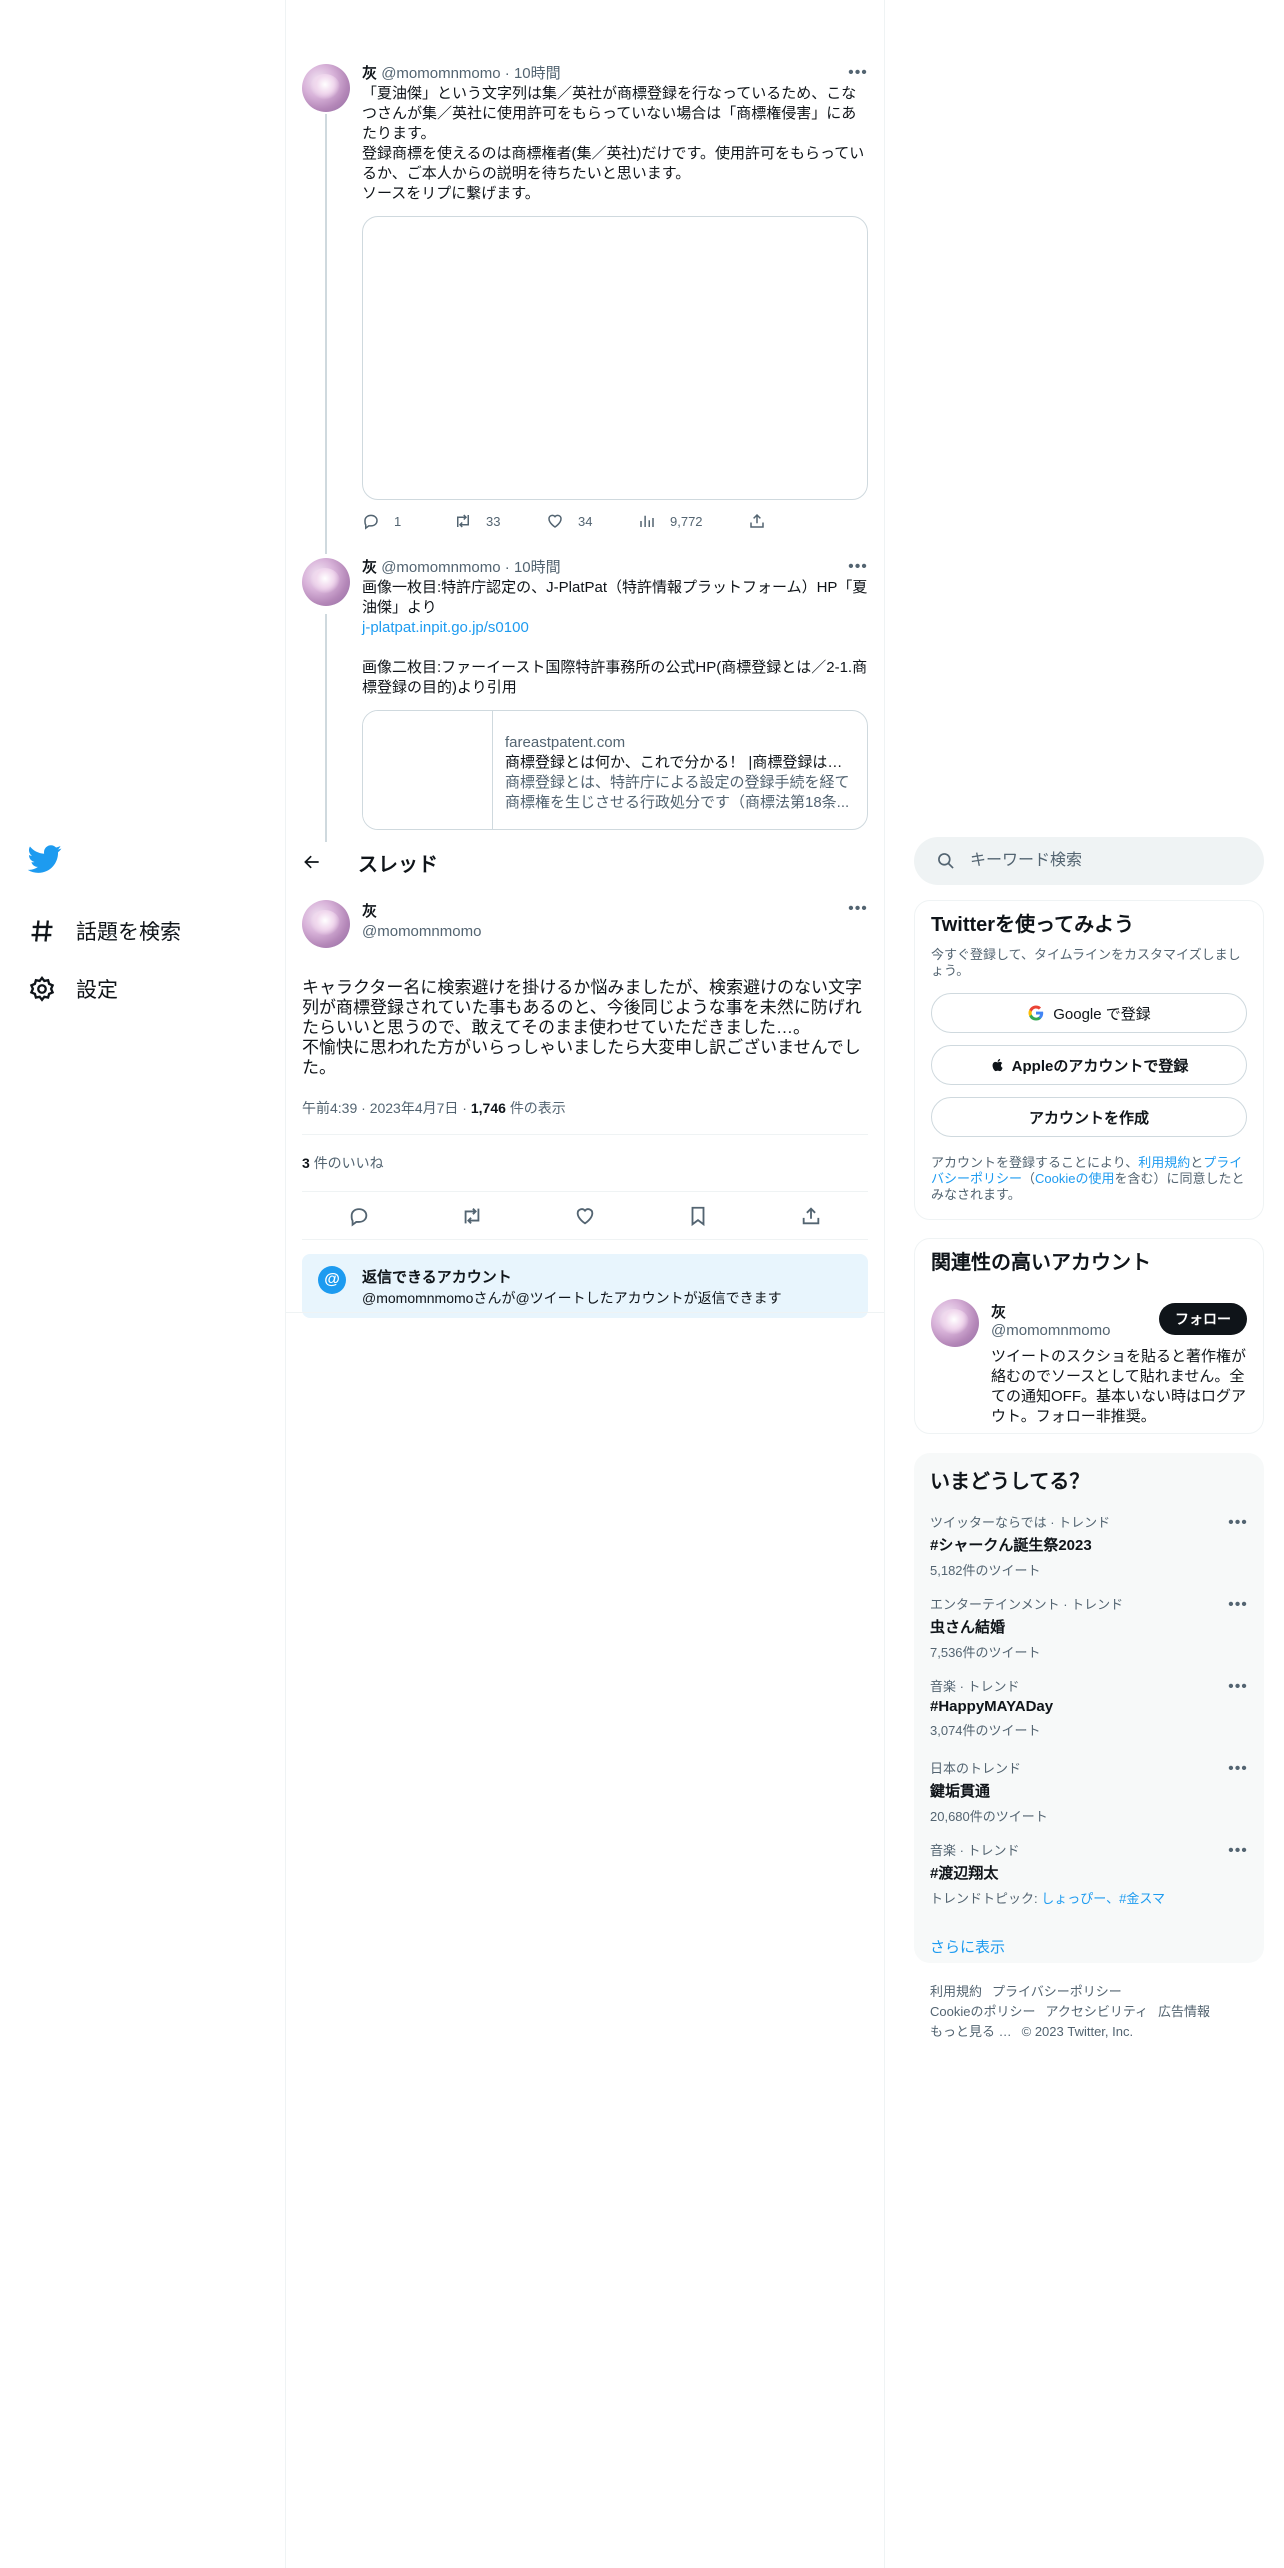 The height and width of the screenshot is (2568, 1284). What do you see at coordinates (698, 1216) in the screenshot?
I see `bookmark-icon` at bounding box center [698, 1216].